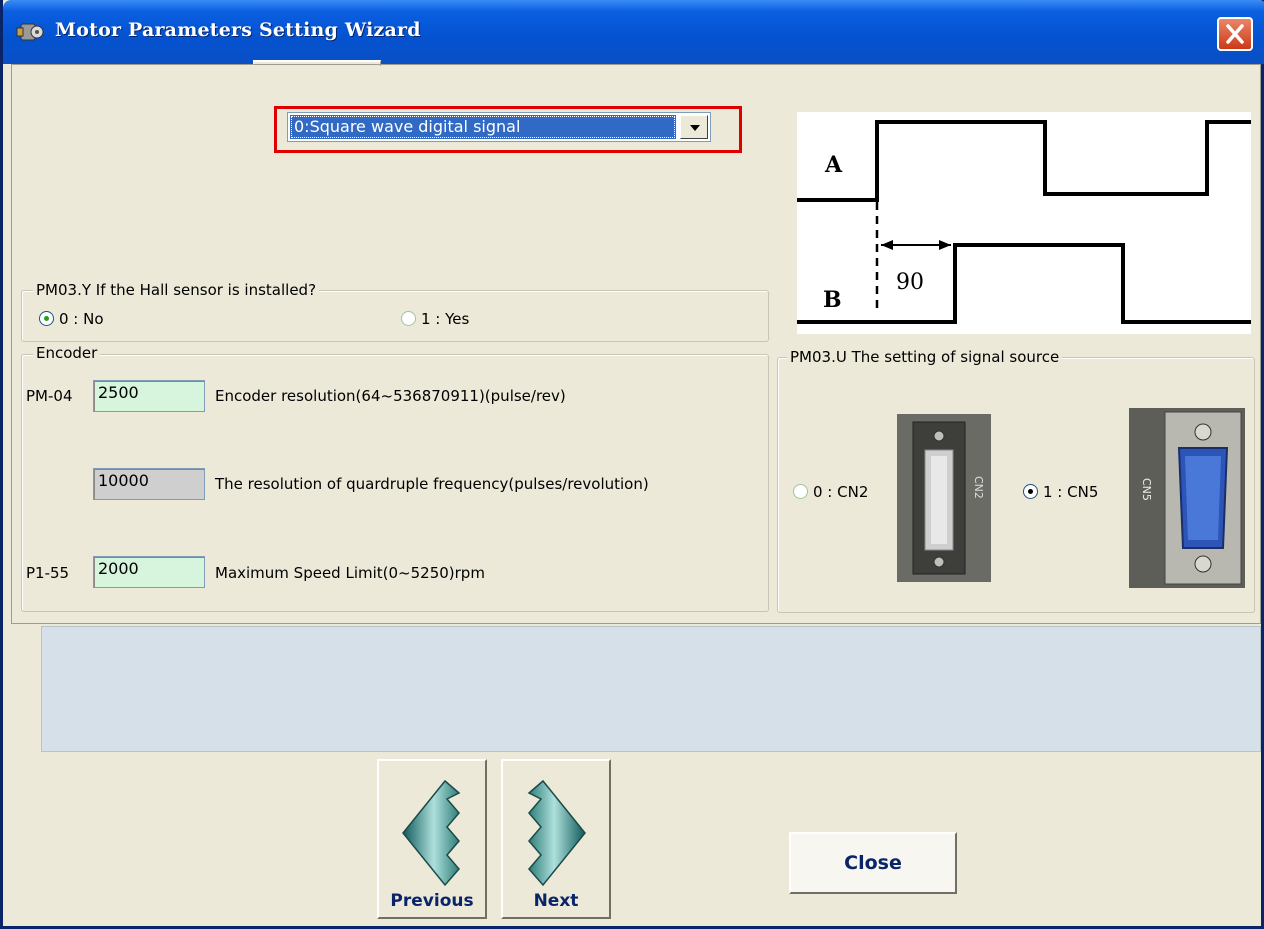 This screenshot has width=1264, height=929. Describe the element at coordinates (431, 833) in the screenshot. I see `arrow-left-icon` at that location.